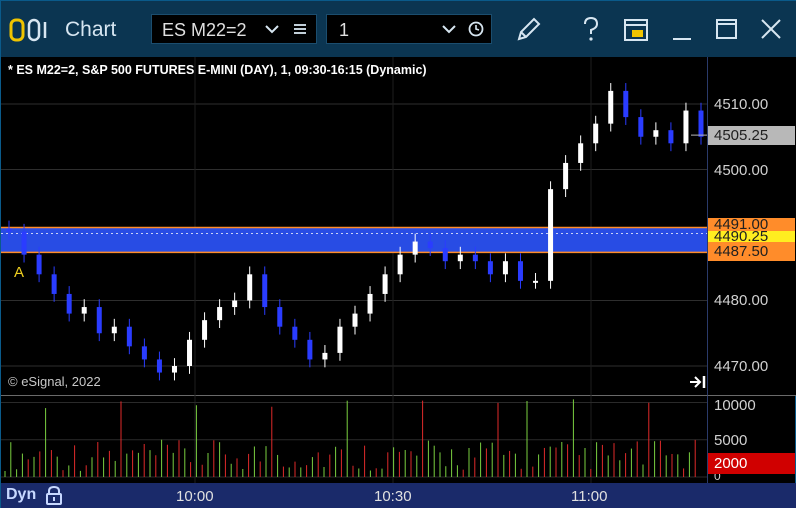 Image resolution: width=796 pixels, height=508 pixels. Describe the element at coordinates (393, 496) in the screenshot. I see `time-tick-label: 10:30` at that location.